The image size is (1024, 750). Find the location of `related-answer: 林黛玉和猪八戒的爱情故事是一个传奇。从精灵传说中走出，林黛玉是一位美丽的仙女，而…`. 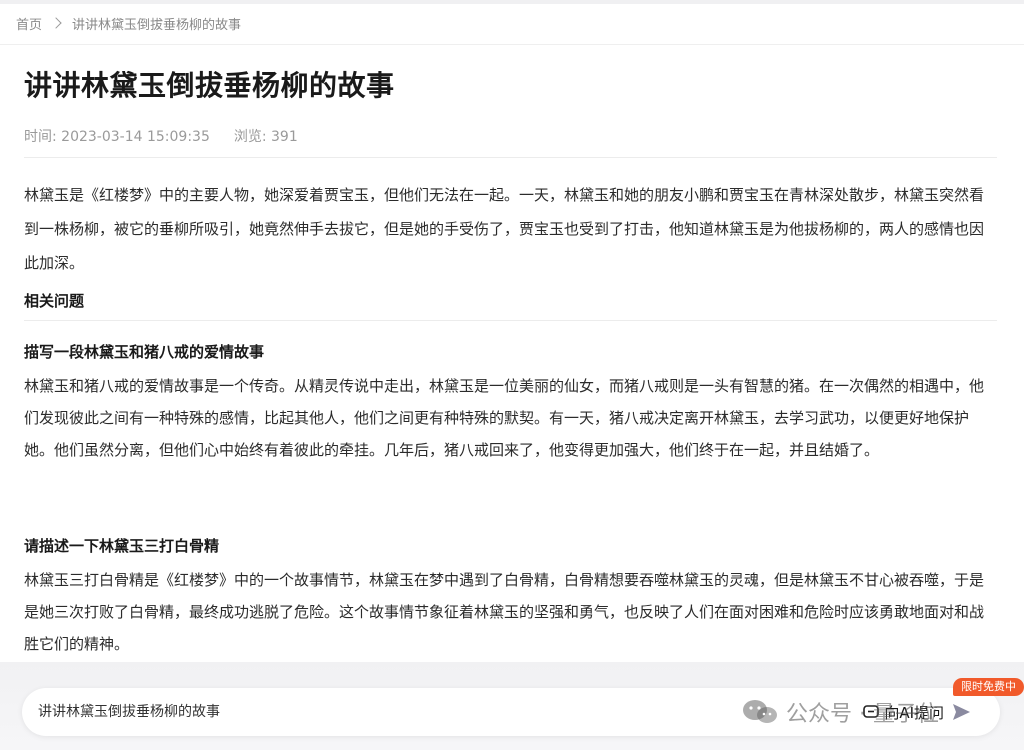

related-answer: 林黛玉和猪八戒的爱情故事是一个传奇。从精灵传说中走出，林黛玉是一位美丽的仙女，而… is located at coordinates (504, 418).